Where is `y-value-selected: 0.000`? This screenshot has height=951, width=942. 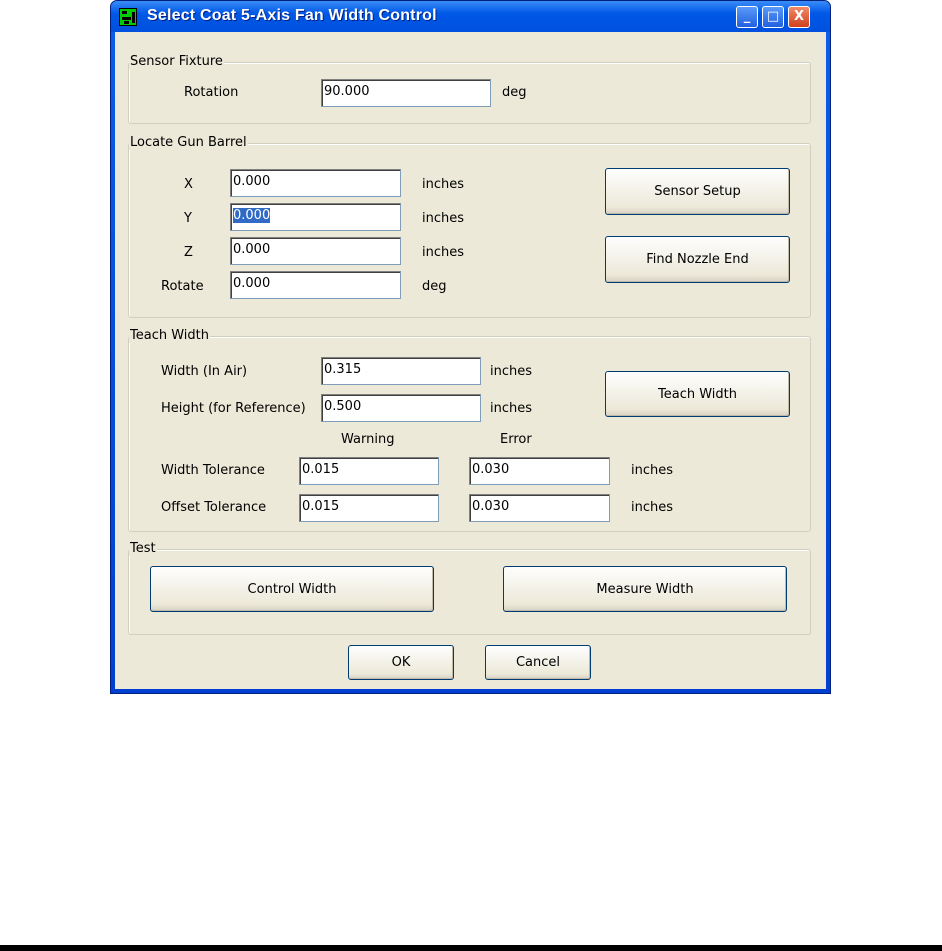
y-value-selected: 0.000 is located at coordinates (252, 215).